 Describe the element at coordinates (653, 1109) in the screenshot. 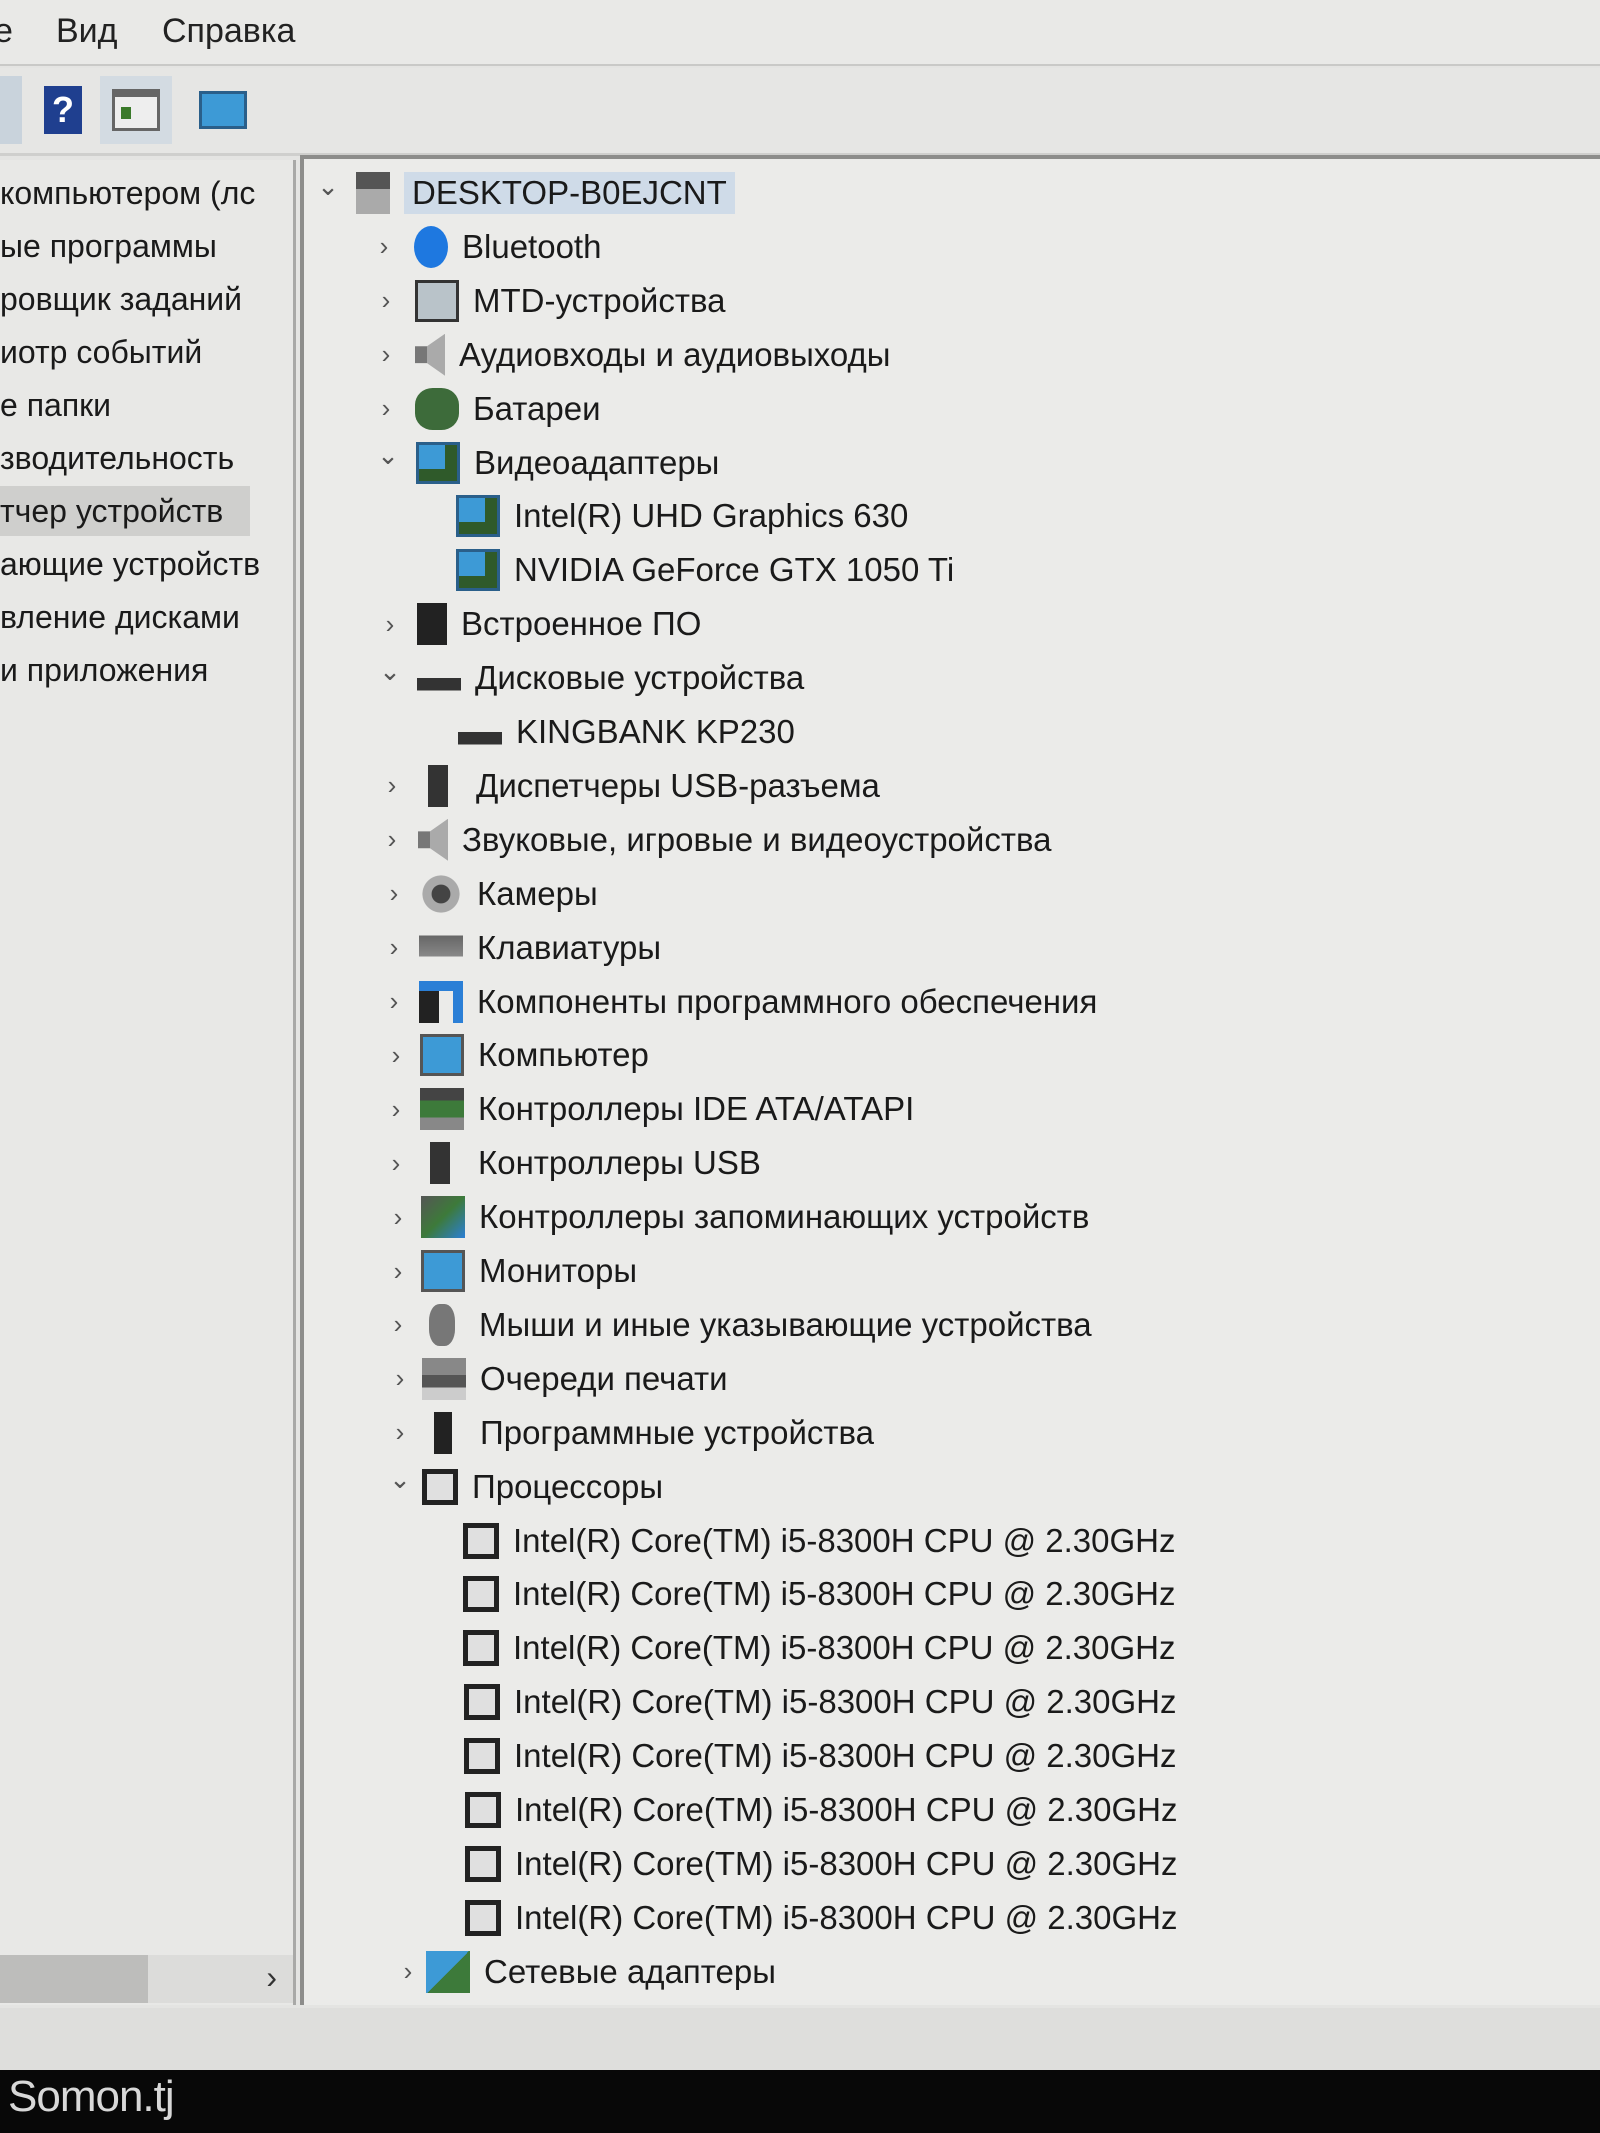

I see `tree-category: › Контроллеры IDE ATA/ATAPI` at that location.